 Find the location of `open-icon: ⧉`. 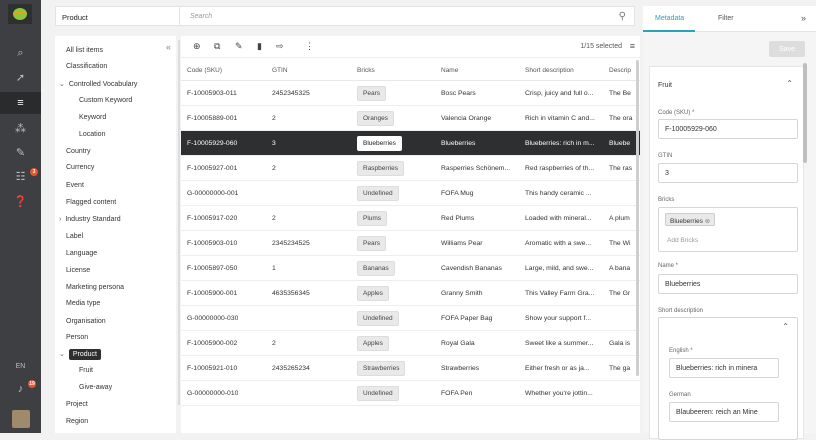

open-icon: ⧉ is located at coordinates (217, 46).